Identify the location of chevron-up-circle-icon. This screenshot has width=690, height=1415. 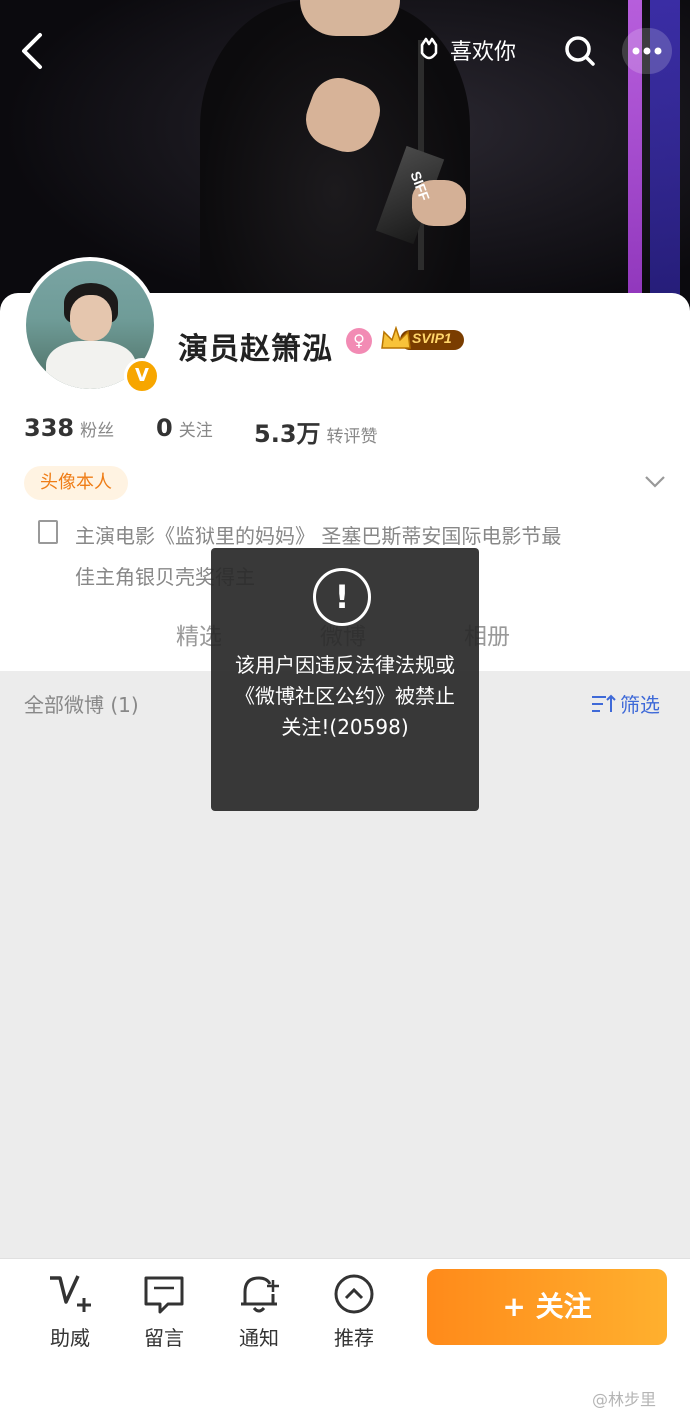
(354, 1294).